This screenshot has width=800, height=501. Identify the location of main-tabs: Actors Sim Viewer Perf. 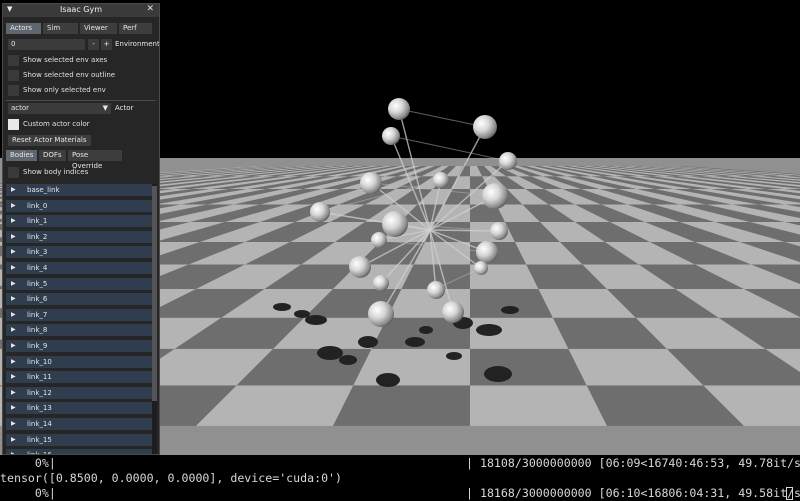
(79, 28).